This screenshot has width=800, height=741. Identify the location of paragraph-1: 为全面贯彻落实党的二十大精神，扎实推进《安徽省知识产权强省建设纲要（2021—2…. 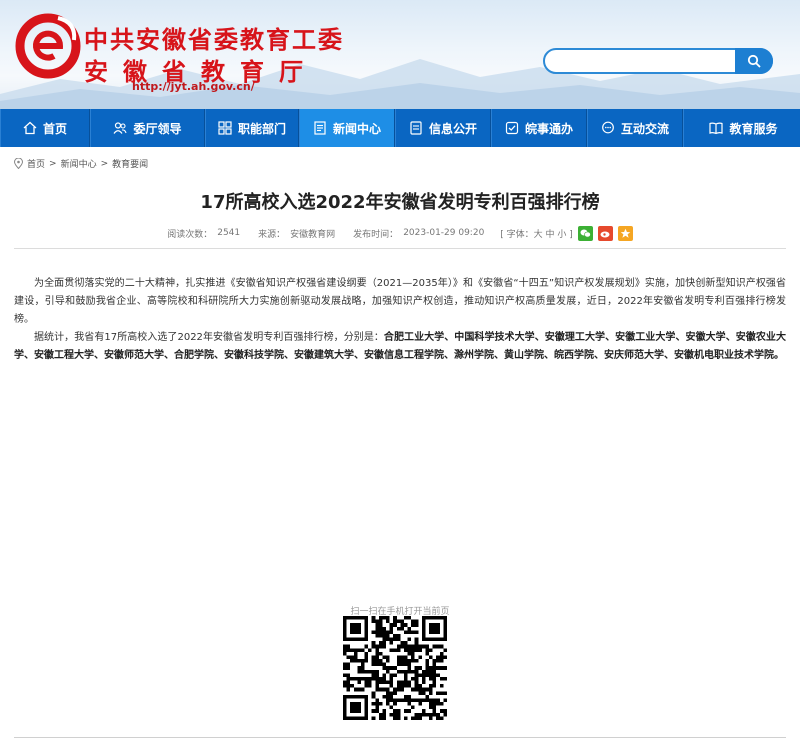
(400, 301).